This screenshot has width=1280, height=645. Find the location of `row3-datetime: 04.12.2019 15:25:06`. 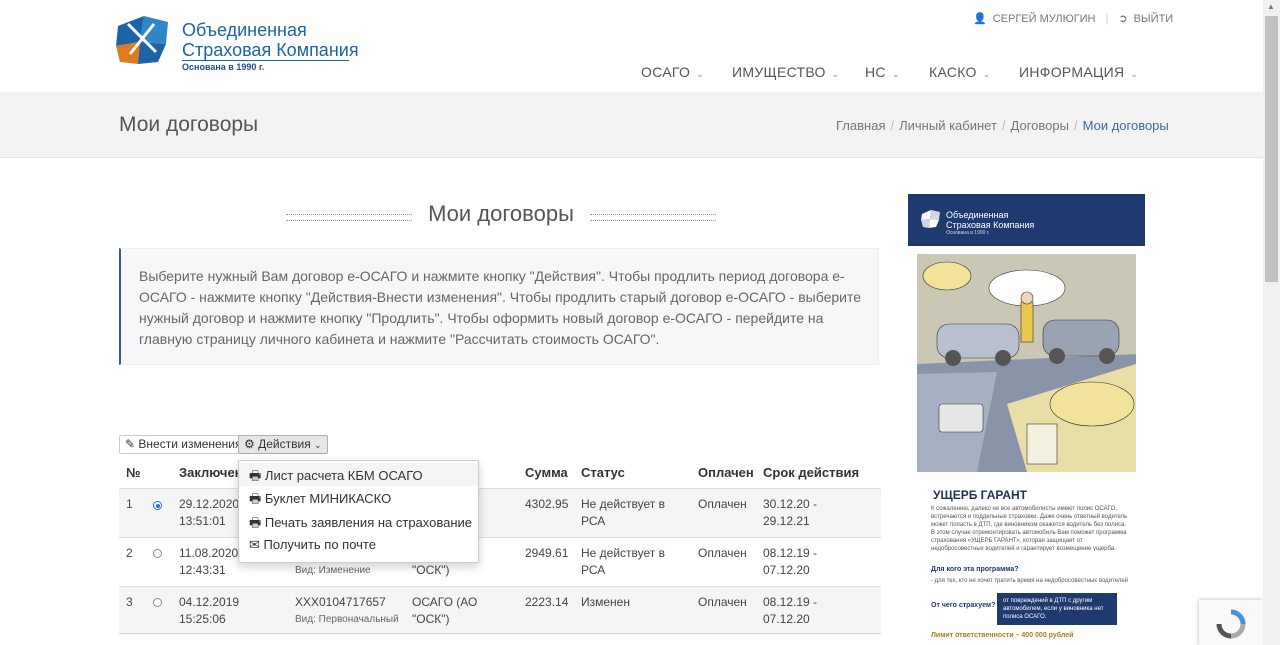

row3-datetime: 04.12.2019 15:25:06 is located at coordinates (209, 611).